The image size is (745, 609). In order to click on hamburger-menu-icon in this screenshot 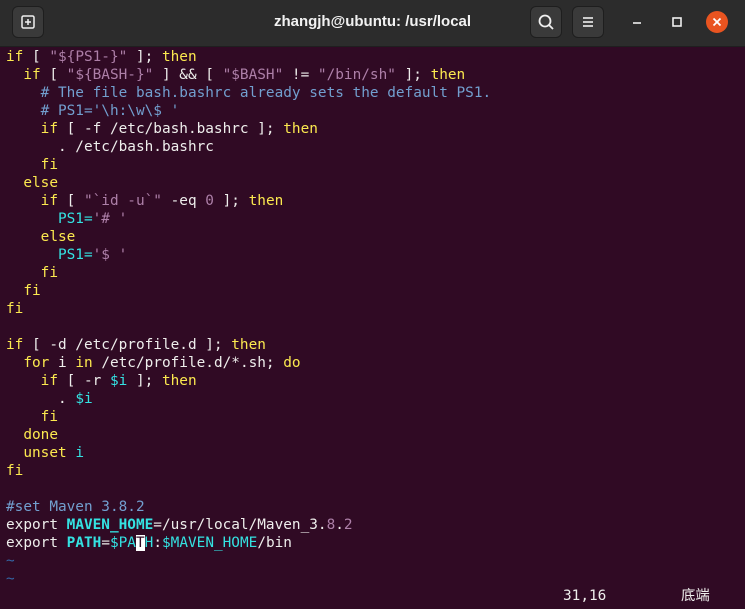, I will do `click(588, 22)`.